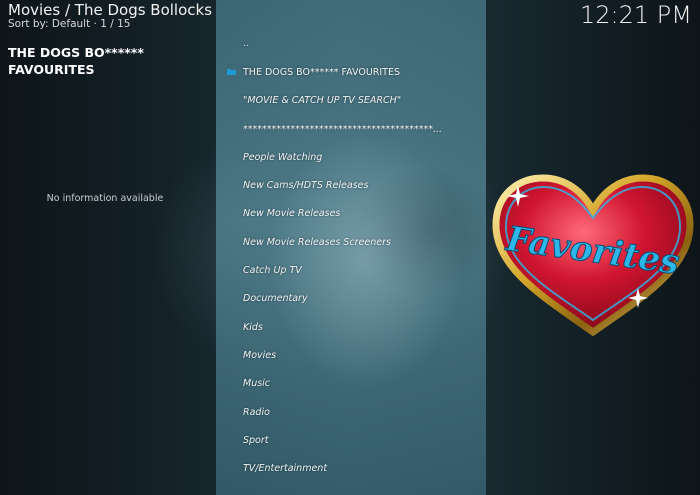 This screenshot has width=700, height=495. What do you see at coordinates (108, 61) in the screenshot?
I see `selected-item-title: THE DOGS BO****** FAVOURITES` at bounding box center [108, 61].